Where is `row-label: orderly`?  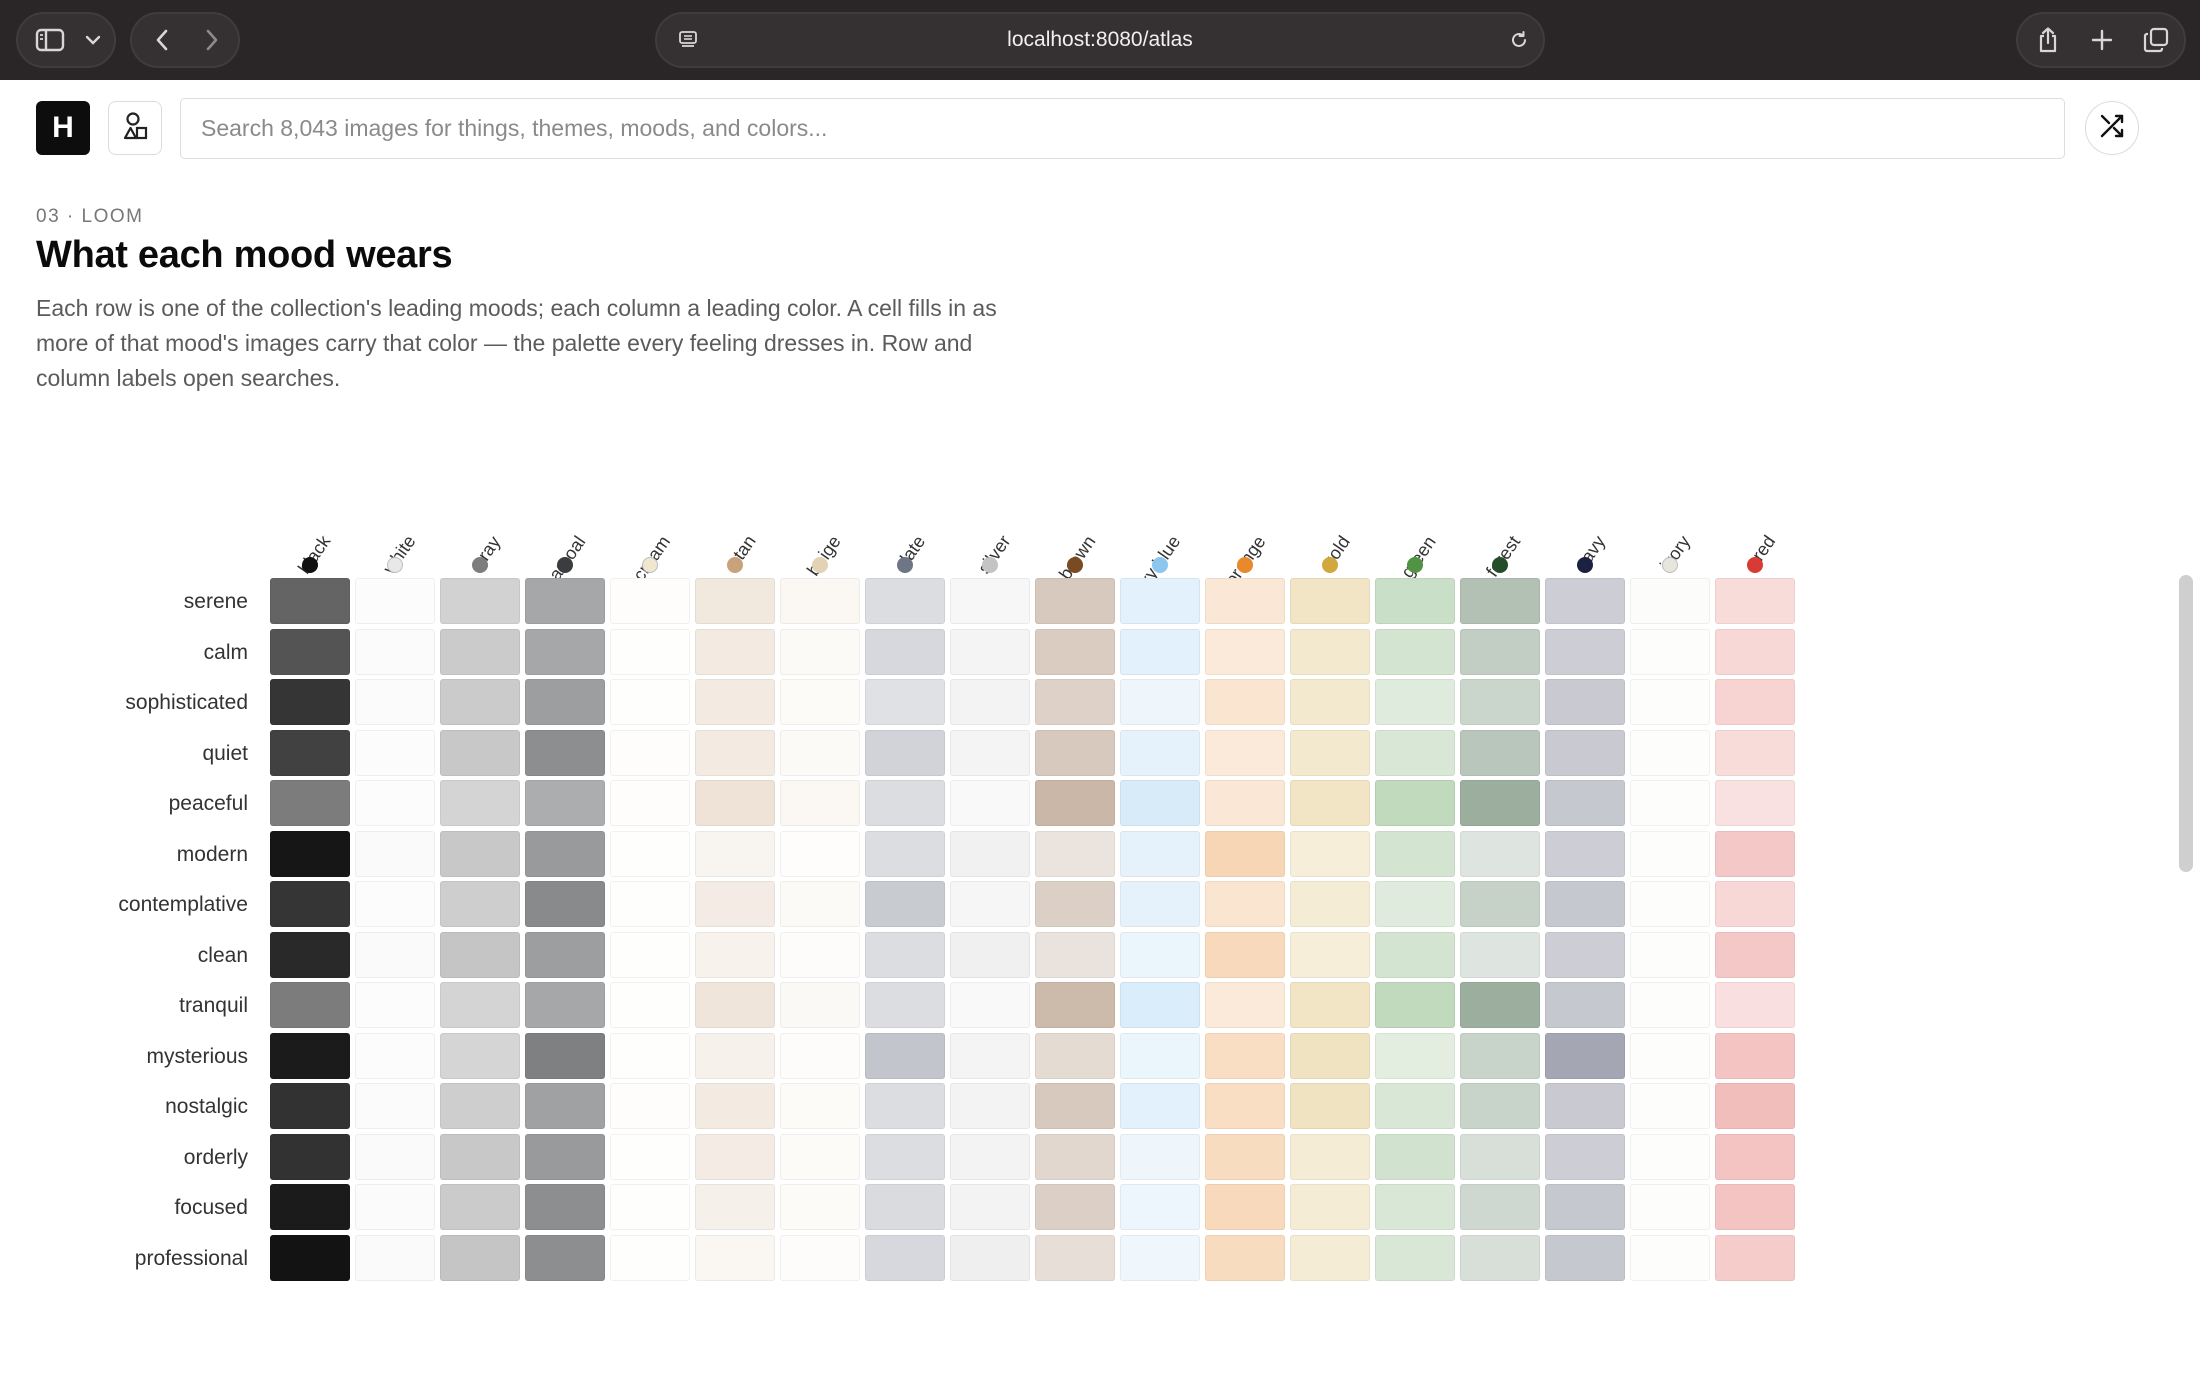 row-label: orderly is located at coordinates (124, 1158).